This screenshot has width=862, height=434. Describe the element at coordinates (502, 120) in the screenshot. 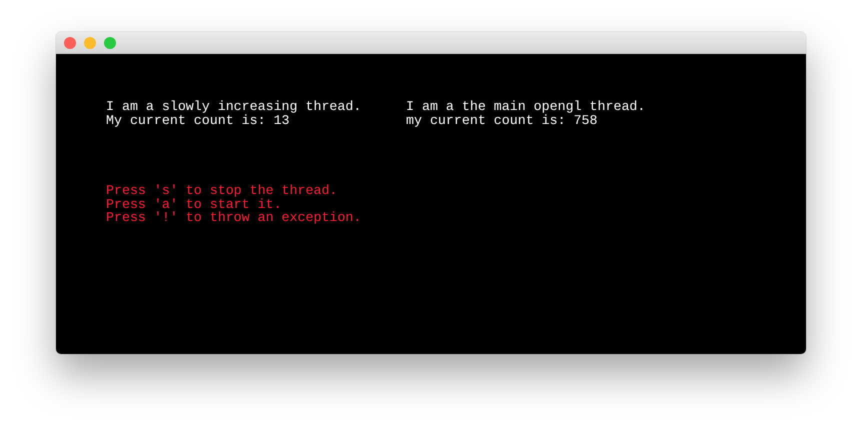

I see `console-text: my current count is: 758` at that location.